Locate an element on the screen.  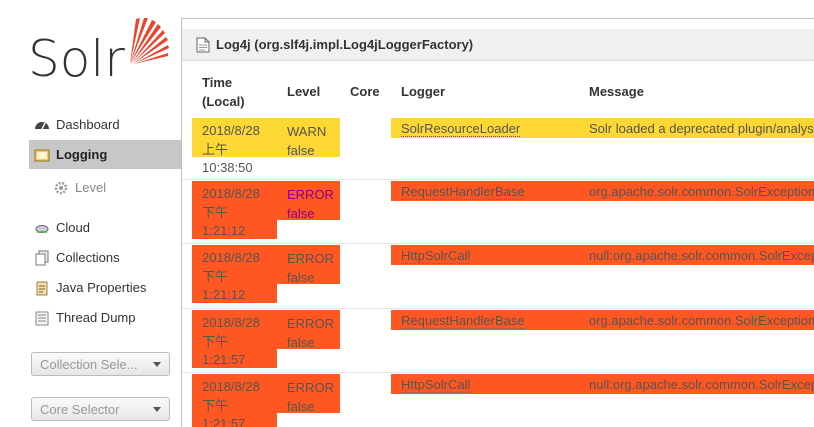
sidebar-item-logging: Logging is located at coordinates (105, 154).